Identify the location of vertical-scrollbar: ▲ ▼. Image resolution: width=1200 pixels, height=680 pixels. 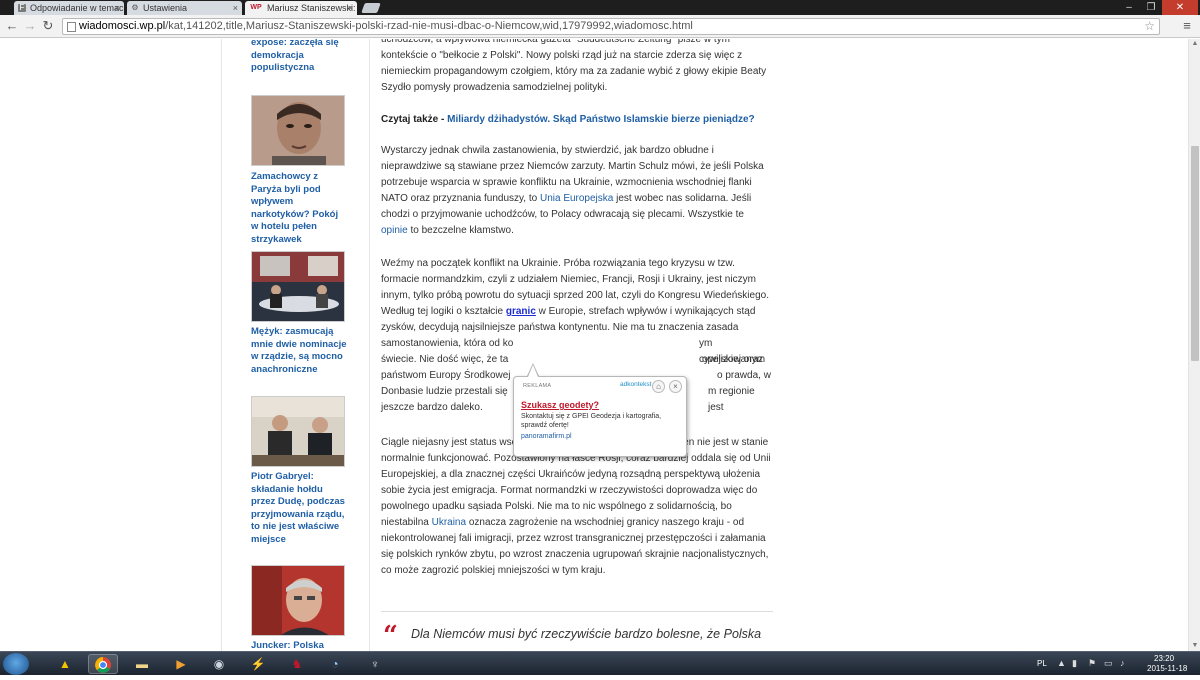
(1194, 345).